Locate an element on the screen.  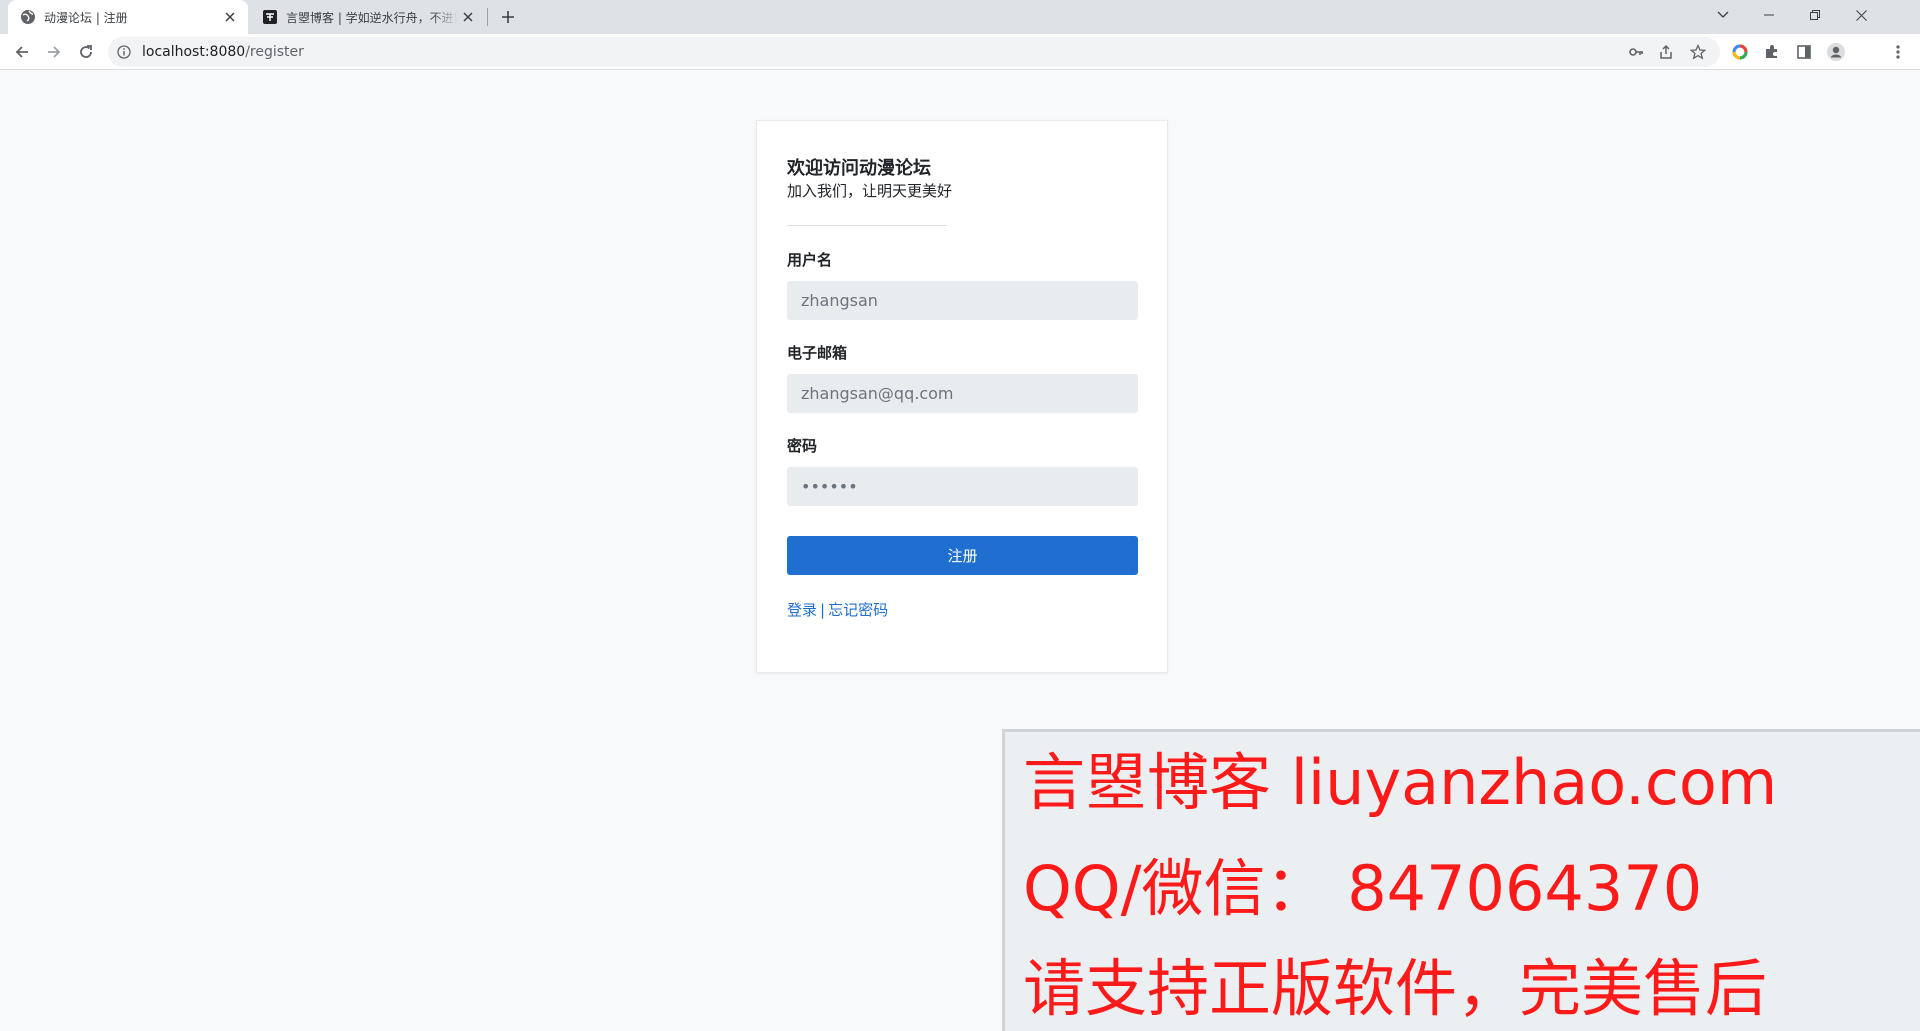
tab-title: 动漫论坛 | 注册 is located at coordinates (86, 17).